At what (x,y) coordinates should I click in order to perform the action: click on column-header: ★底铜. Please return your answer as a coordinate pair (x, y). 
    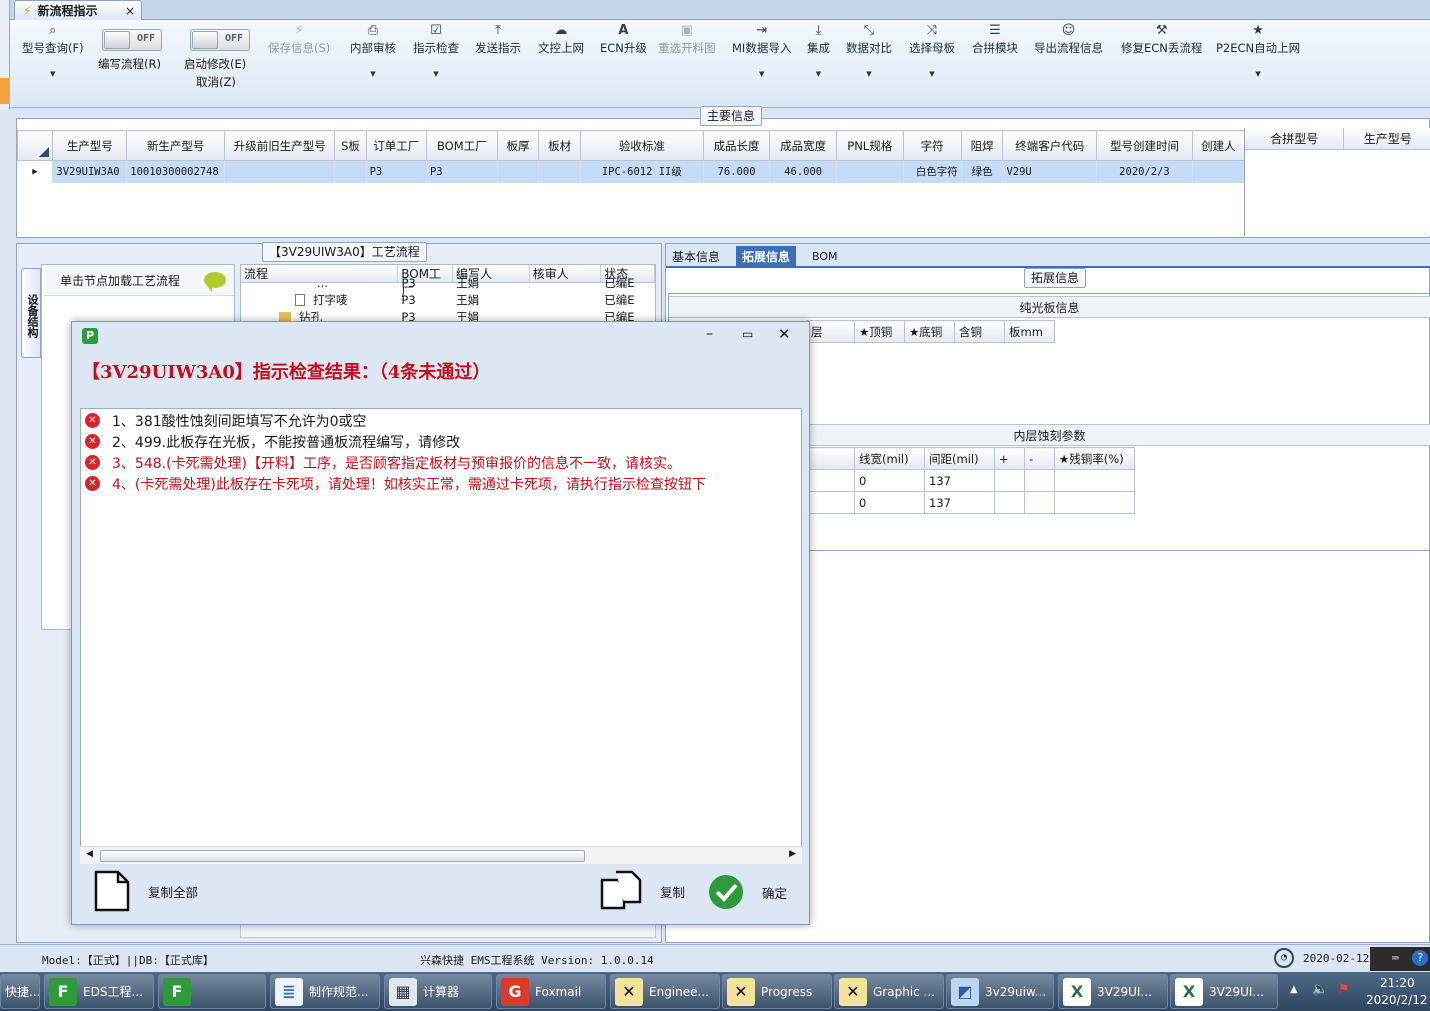
    Looking at the image, I should click on (929, 331).